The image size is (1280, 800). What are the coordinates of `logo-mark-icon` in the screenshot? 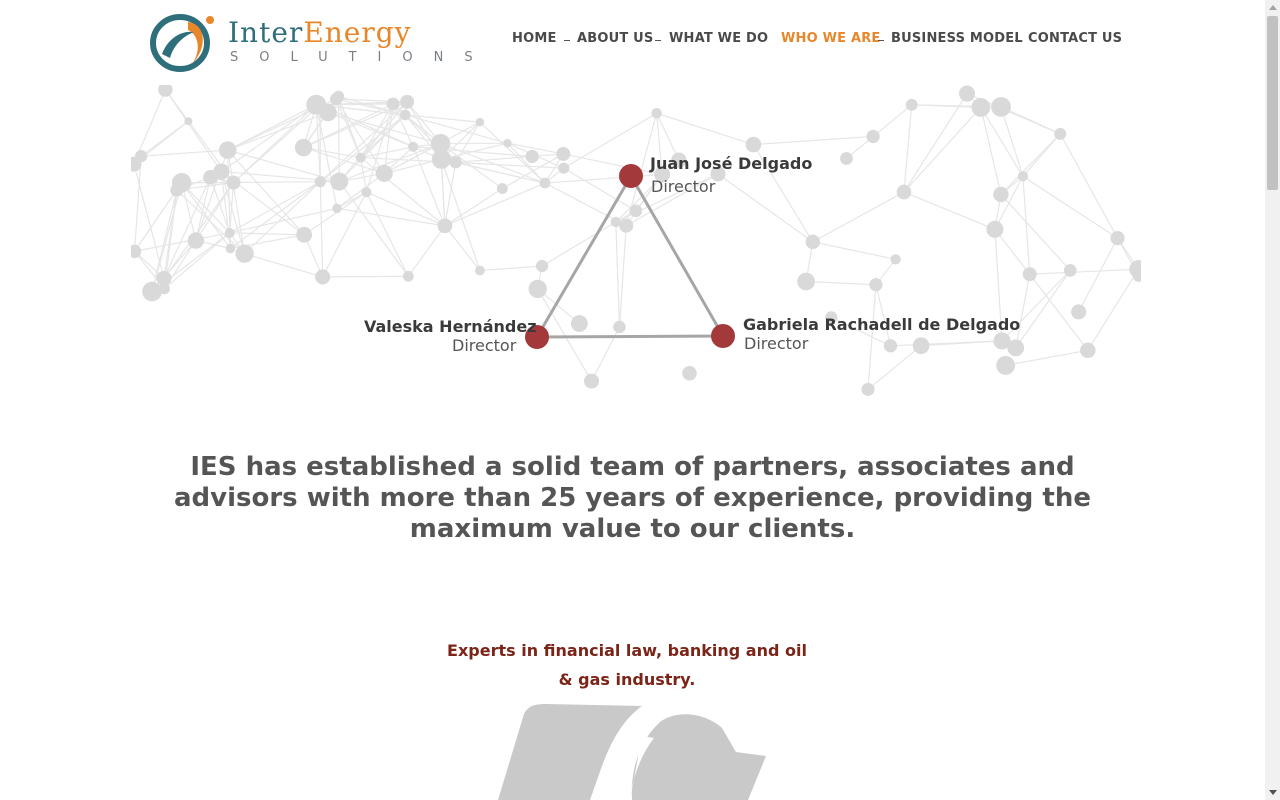 It's located at (182, 43).